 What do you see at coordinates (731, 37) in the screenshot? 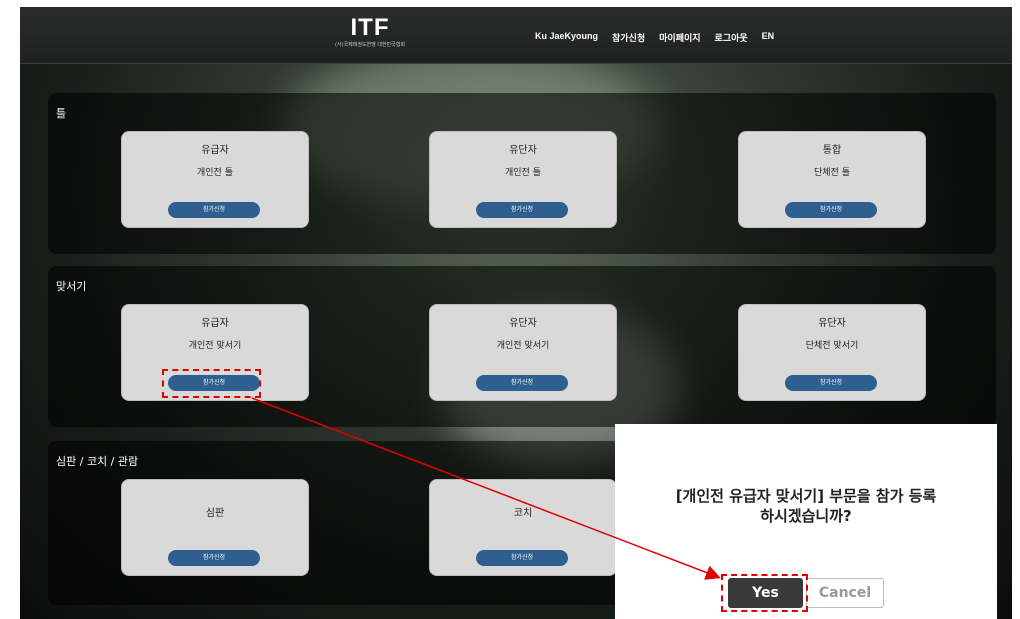
I see `nav-logout: 로그아웃` at bounding box center [731, 37].